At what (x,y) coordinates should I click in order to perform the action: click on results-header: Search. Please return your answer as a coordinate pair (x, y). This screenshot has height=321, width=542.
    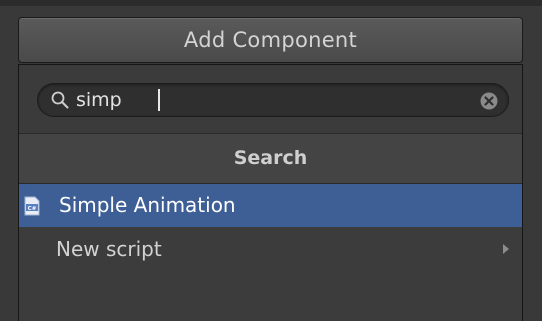
    Looking at the image, I should click on (270, 159).